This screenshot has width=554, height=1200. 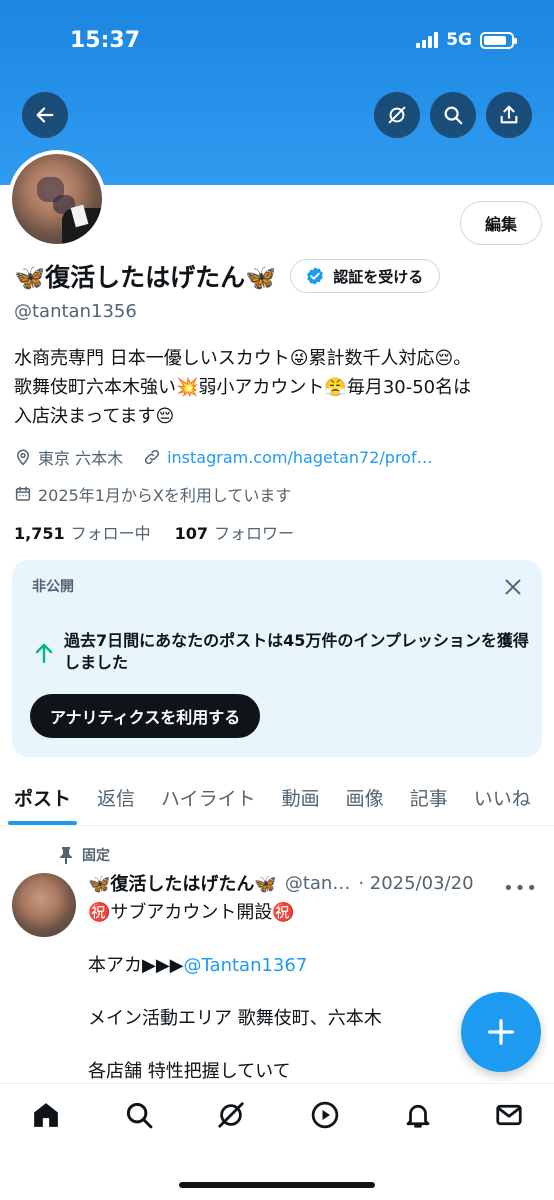 What do you see at coordinates (23, 493) in the screenshot?
I see `calendar-icon` at bounding box center [23, 493].